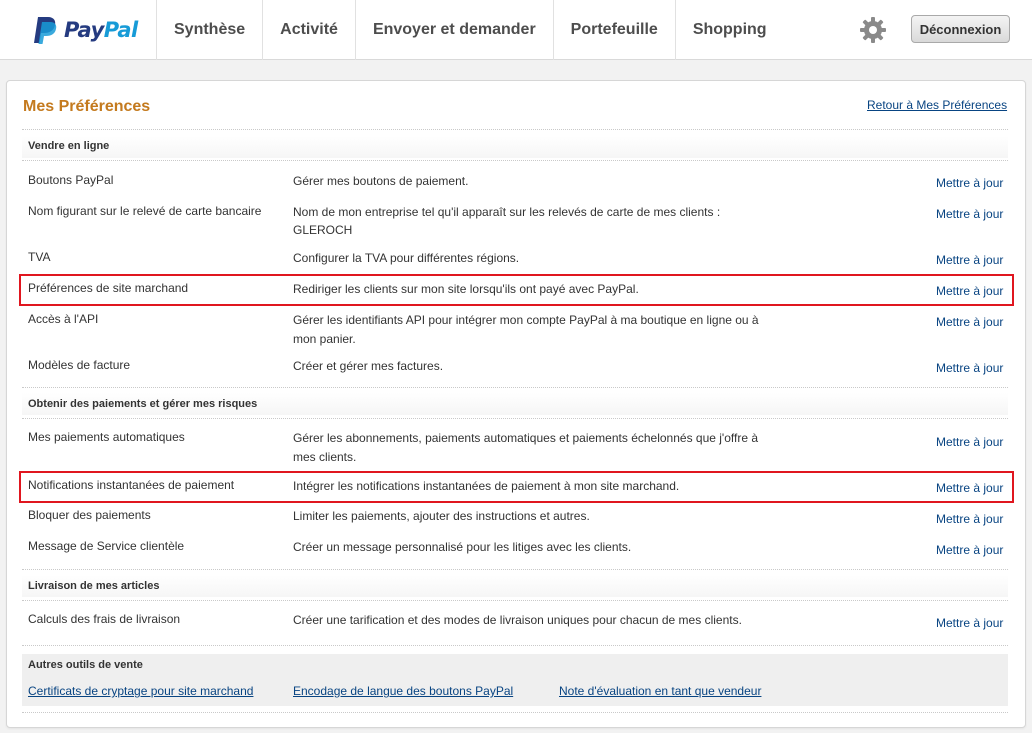  I want to click on gear-icon, so click(873, 30).